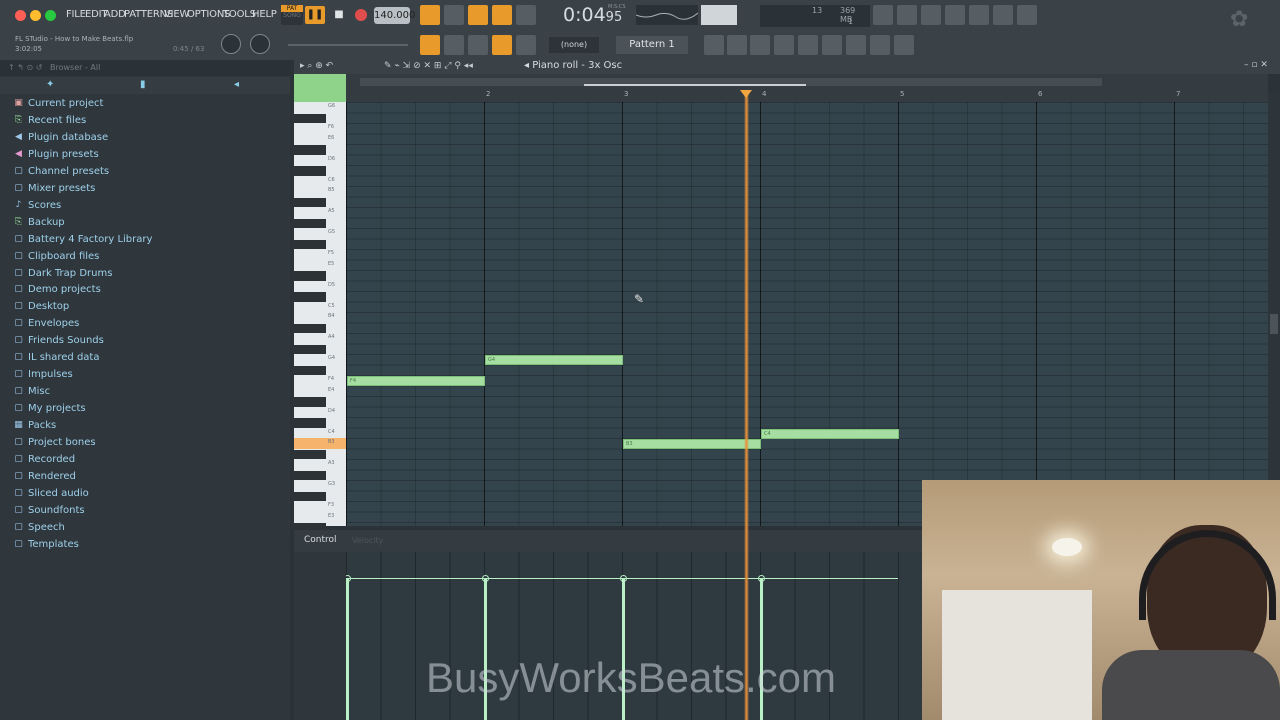  What do you see at coordinates (35, 15) in the screenshot?
I see `minimize-window-button` at bounding box center [35, 15].